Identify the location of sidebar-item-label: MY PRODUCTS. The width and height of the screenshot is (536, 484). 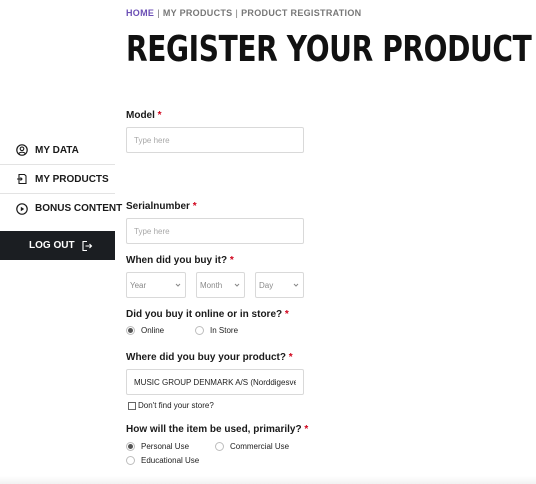
(72, 179).